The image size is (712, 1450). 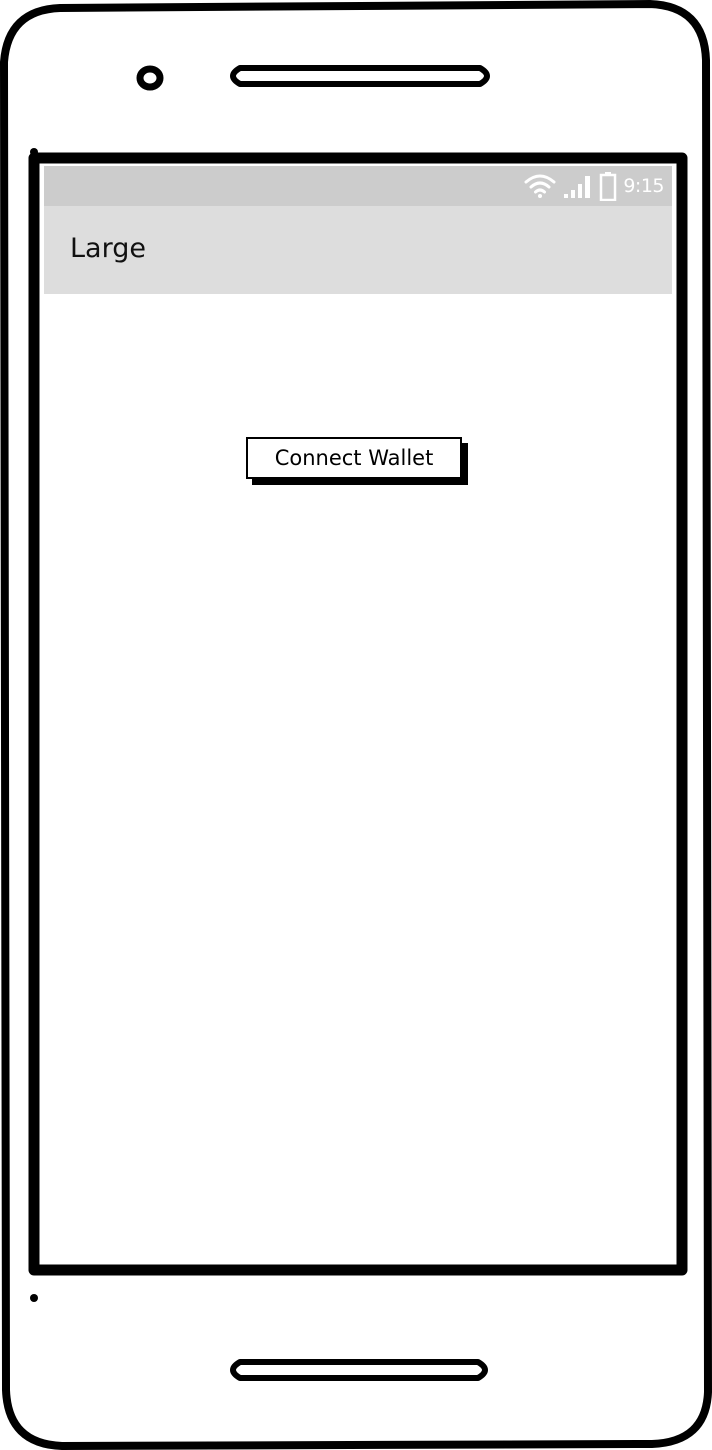 I want to click on app-title: Large, so click(x=108, y=248).